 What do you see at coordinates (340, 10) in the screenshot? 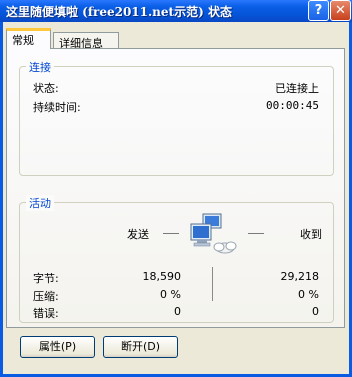
I see `close-button: ✕` at bounding box center [340, 10].